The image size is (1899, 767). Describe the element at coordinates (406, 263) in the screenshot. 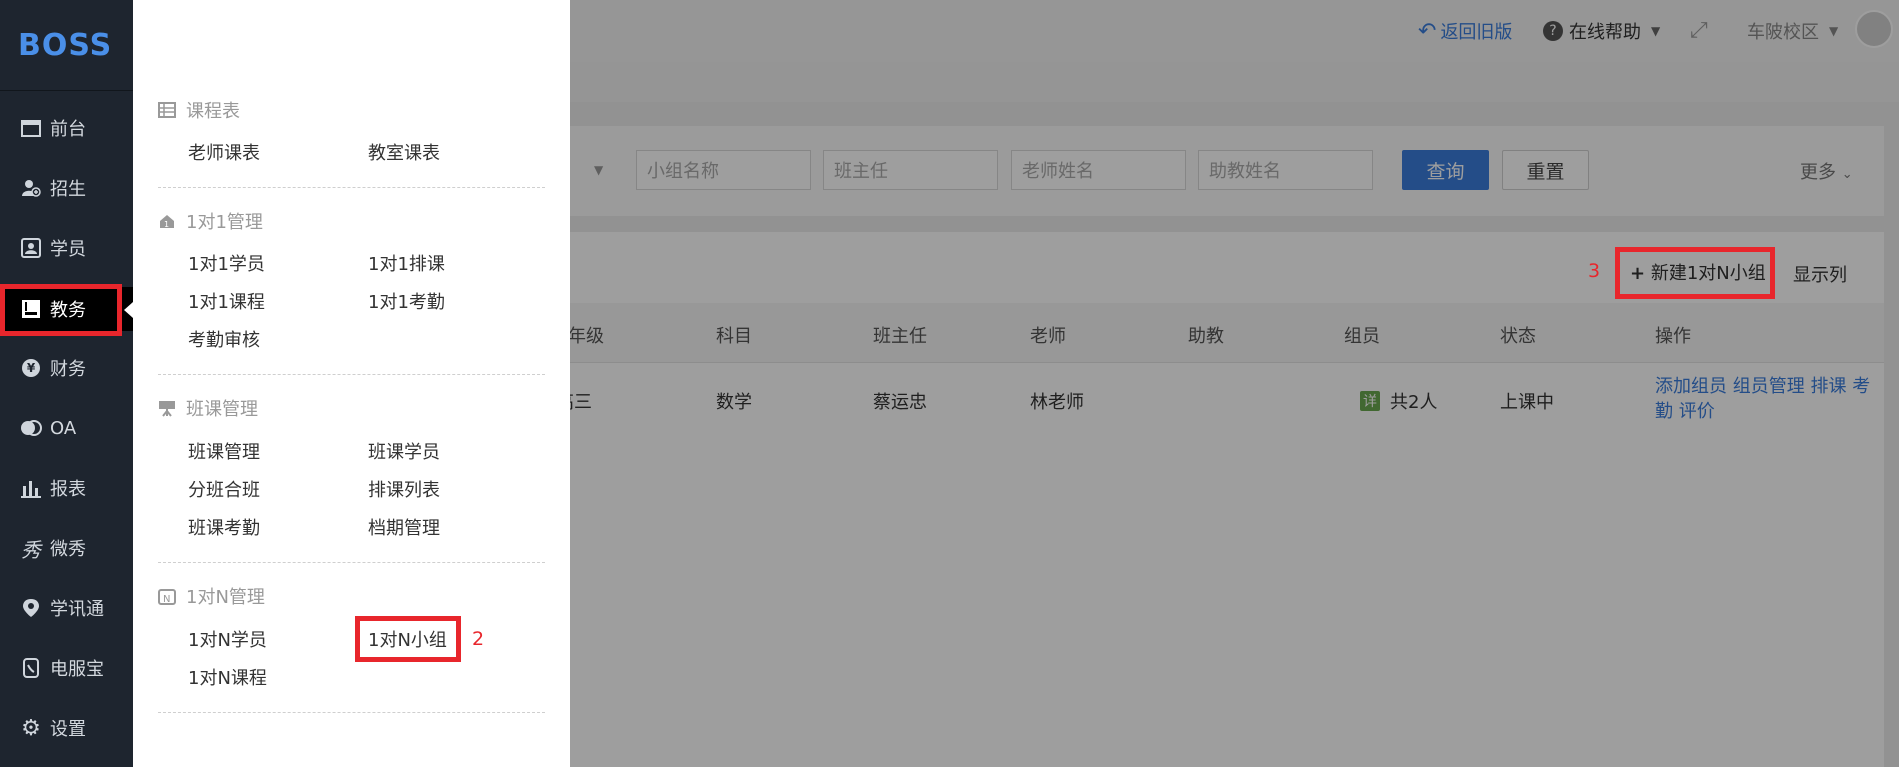

I see `menu-item-1v1-scheduling: 1对1排课` at that location.